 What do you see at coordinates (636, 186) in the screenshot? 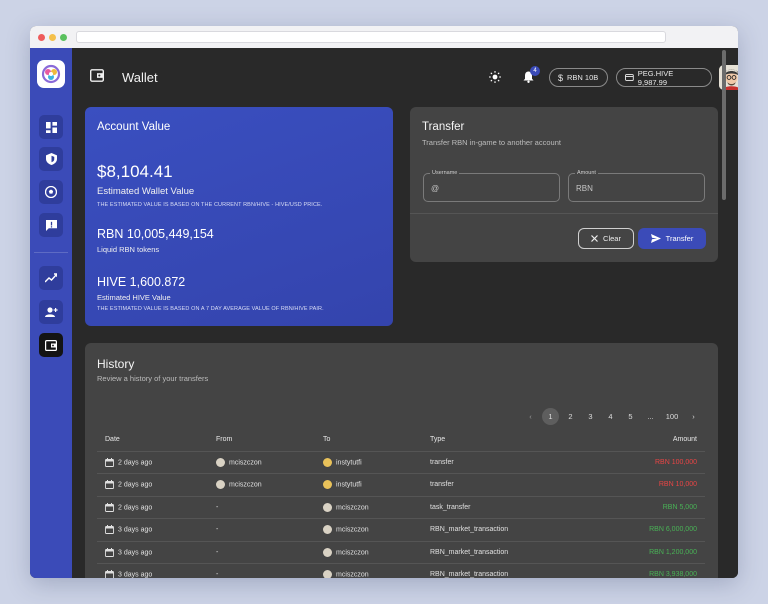
I see `amount-field: Amount RBN` at bounding box center [636, 186].